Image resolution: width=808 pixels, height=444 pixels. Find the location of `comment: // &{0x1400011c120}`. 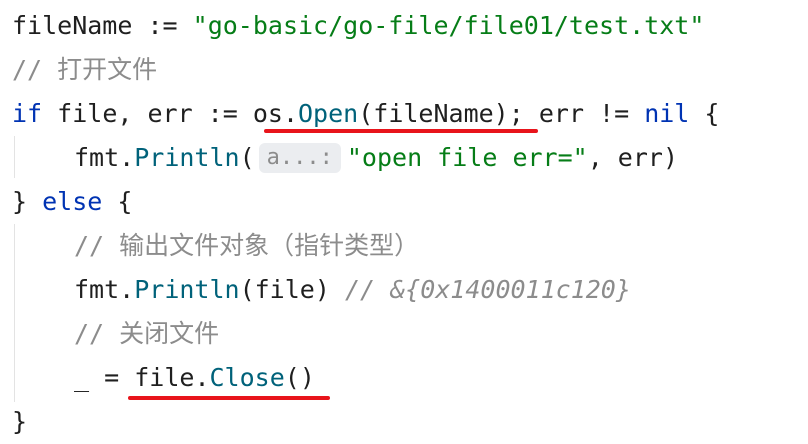

comment: // &{0x1400011c120} is located at coordinates (487, 289).